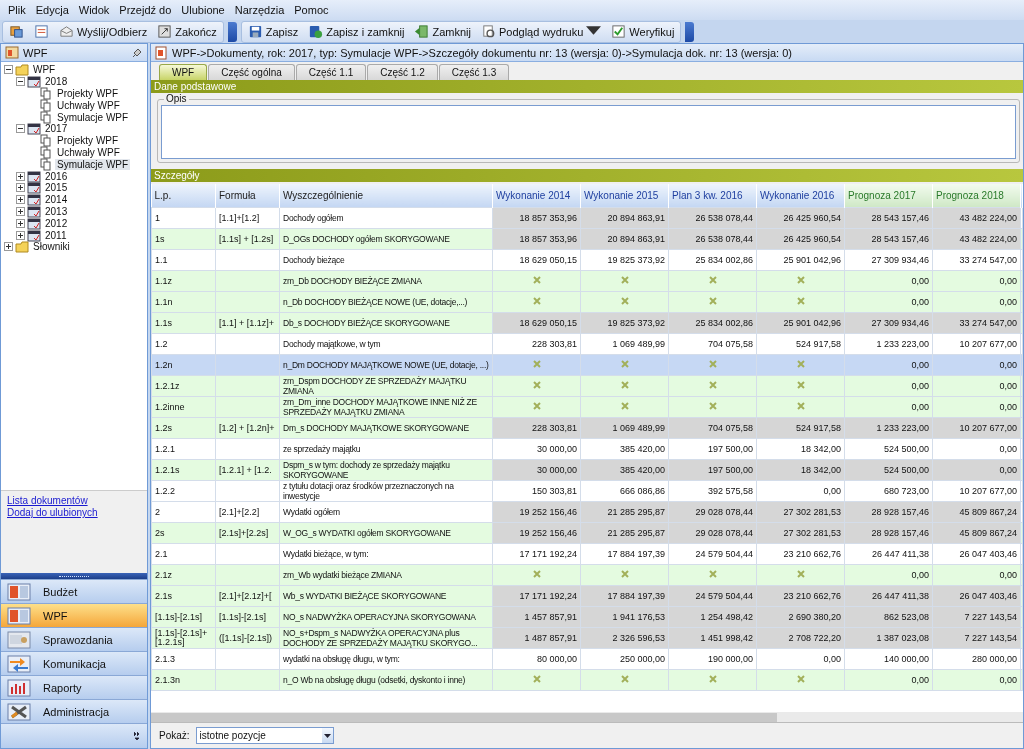 Image resolution: width=1024 pixels, height=749 pixels. What do you see at coordinates (183, 260) in the screenshot?
I see `table-cell: 1.1` at bounding box center [183, 260].